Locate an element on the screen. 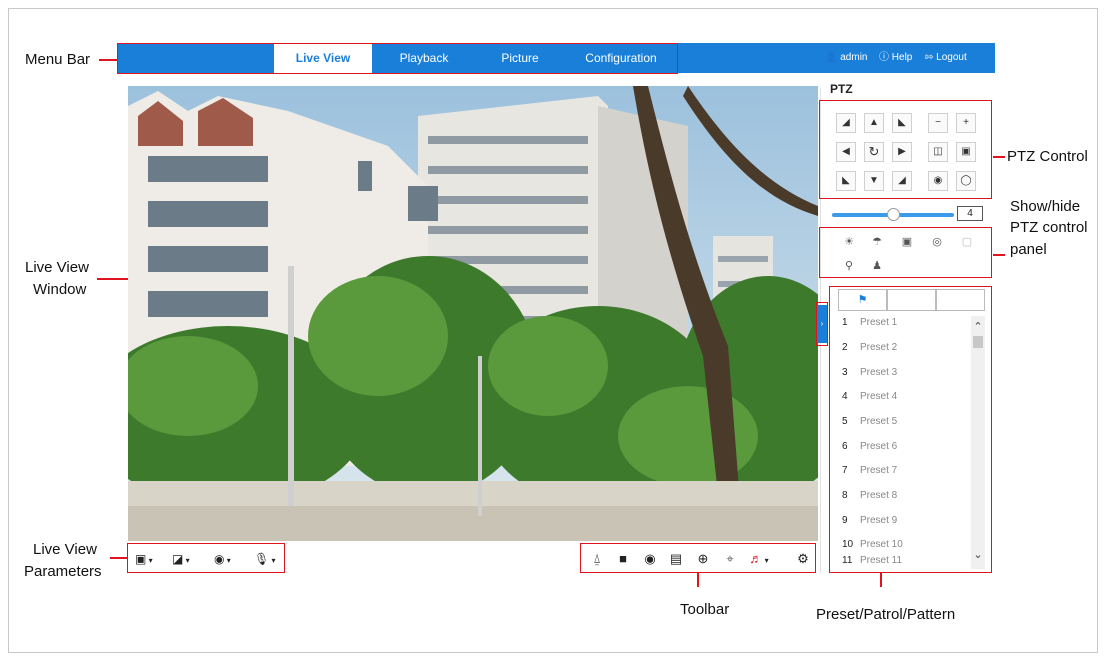 The height and width of the screenshot is (659, 1104). label-live-view-params-line2: Parameters is located at coordinates (63, 571).